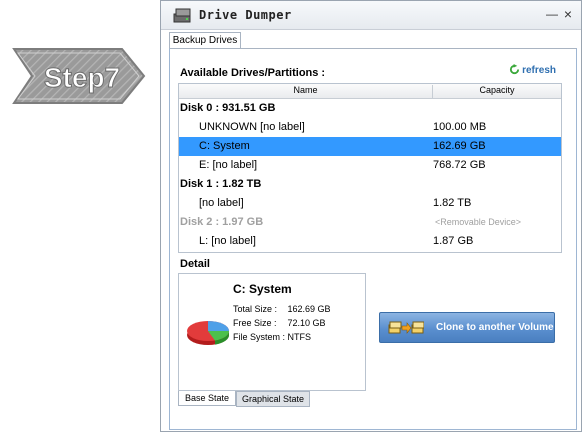 The height and width of the screenshot is (437, 588). I want to click on row-capacity: <Removable Device>, so click(478, 222).